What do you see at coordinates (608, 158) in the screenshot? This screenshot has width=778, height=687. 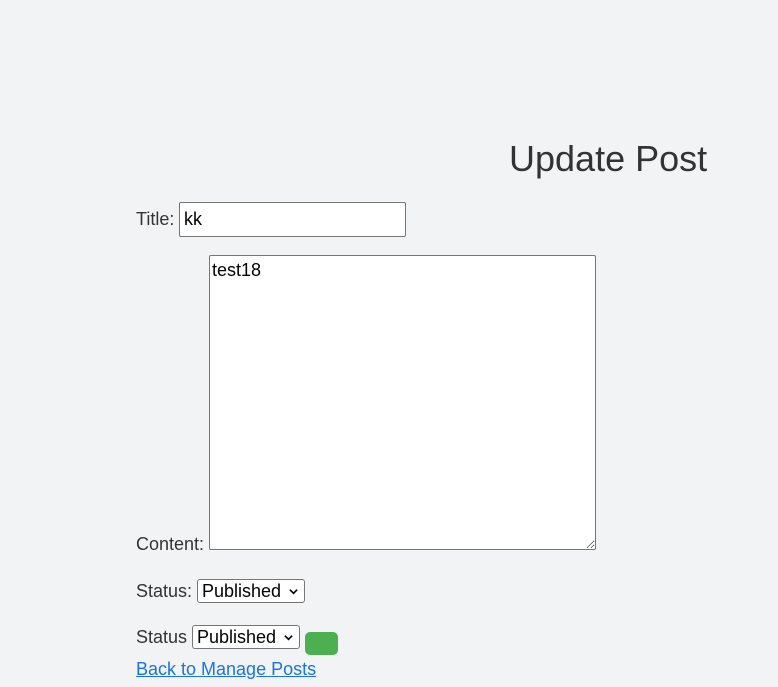 I see `page-title: Update Post` at bounding box center [608, 158].